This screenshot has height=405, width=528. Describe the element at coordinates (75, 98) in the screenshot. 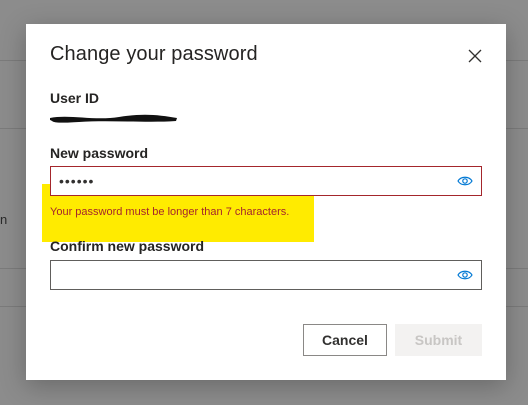

I see `user-id-label: User ID` at that location.